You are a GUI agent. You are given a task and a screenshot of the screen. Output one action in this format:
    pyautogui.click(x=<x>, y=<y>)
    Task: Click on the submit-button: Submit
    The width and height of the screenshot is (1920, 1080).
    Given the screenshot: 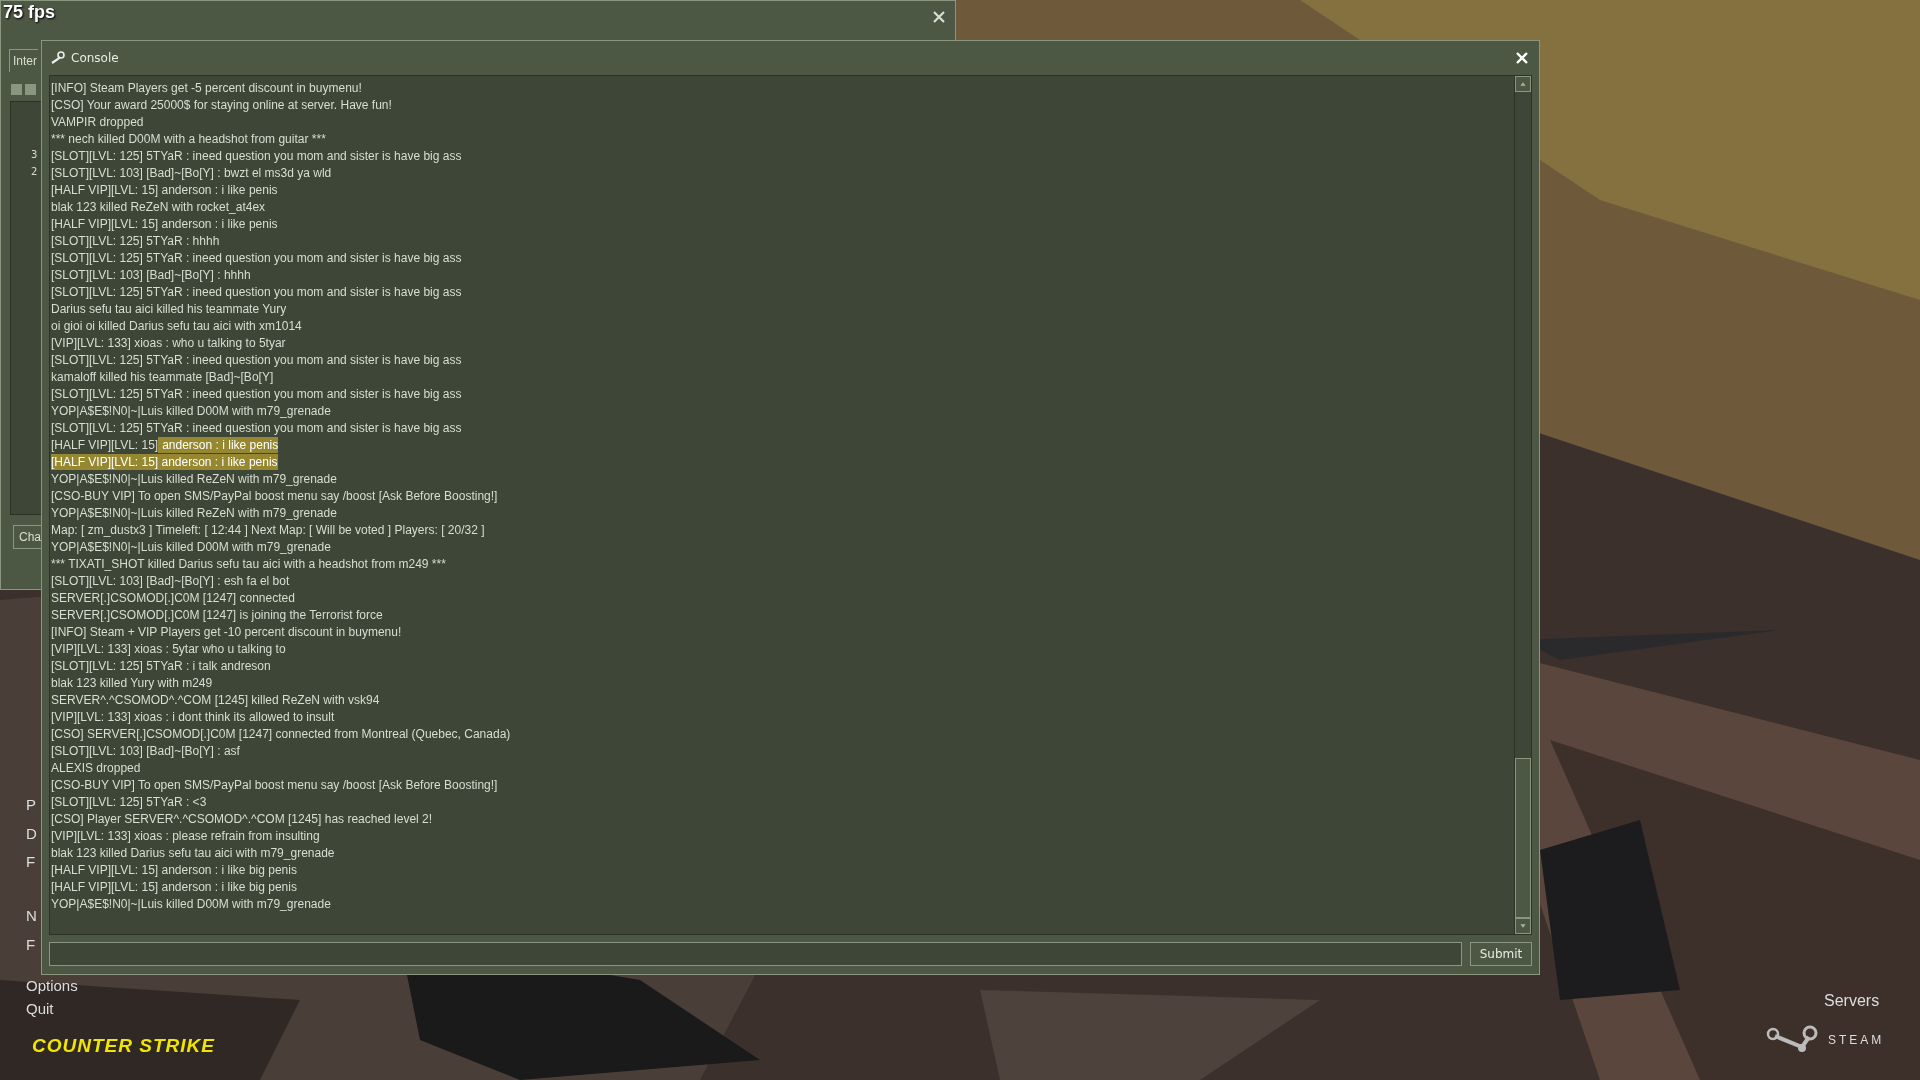 What is the action you would take?
    pyautogui.click(x=1501, y=954)
    